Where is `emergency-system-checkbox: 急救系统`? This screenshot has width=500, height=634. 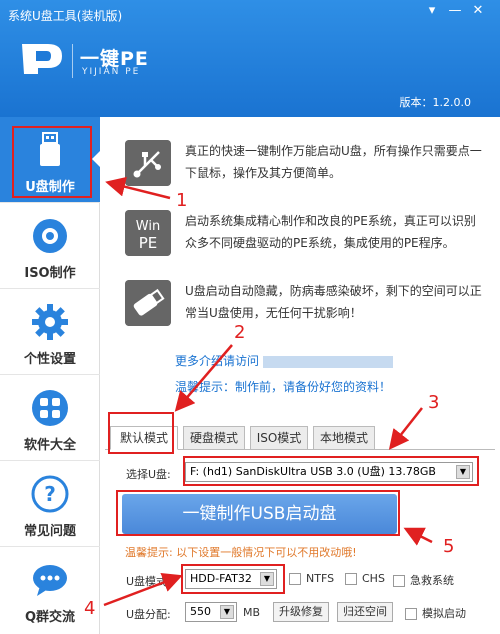 emergency-system-checkbox: 急救系统 is located at coordinates (423, 580).